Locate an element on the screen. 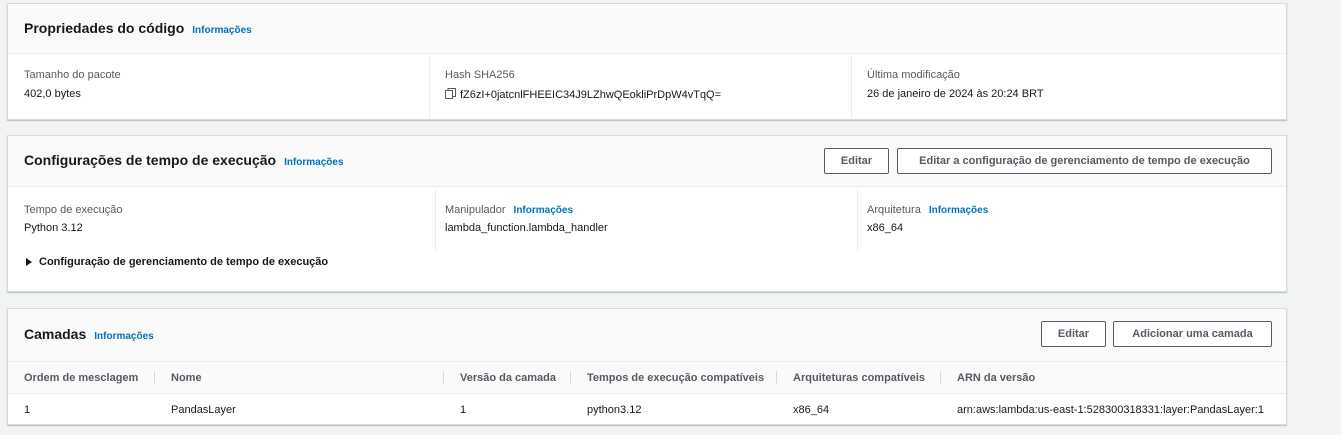  architecture-info-link: Informações is located at coordinates (958, 210).